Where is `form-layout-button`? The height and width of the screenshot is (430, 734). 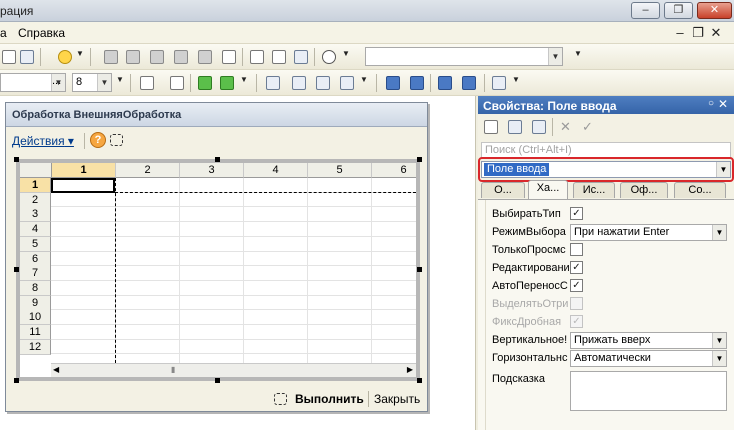
form-layout-button is located at coordinates (147, 83).